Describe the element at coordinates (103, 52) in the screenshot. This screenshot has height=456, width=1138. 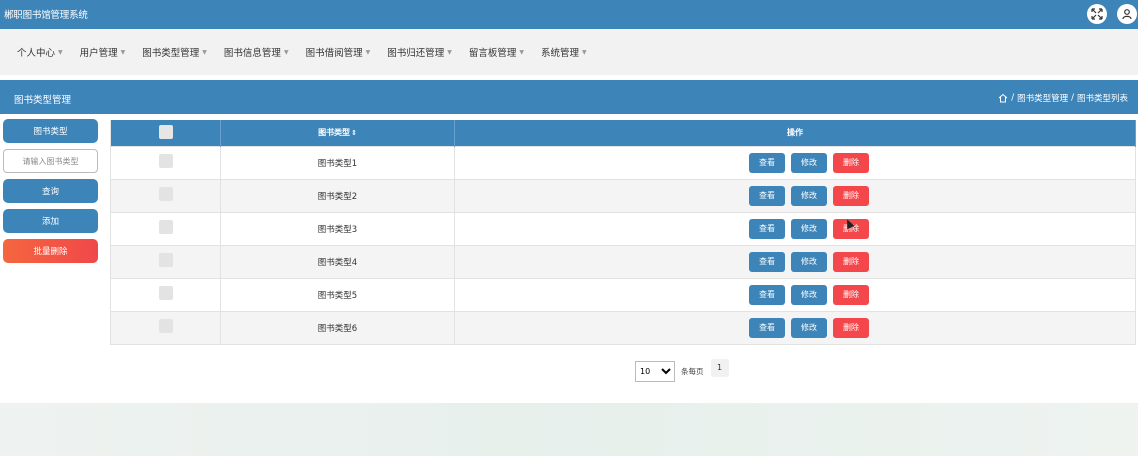
I see `menu-item-user-management: 用户管理 ▼` at that location.